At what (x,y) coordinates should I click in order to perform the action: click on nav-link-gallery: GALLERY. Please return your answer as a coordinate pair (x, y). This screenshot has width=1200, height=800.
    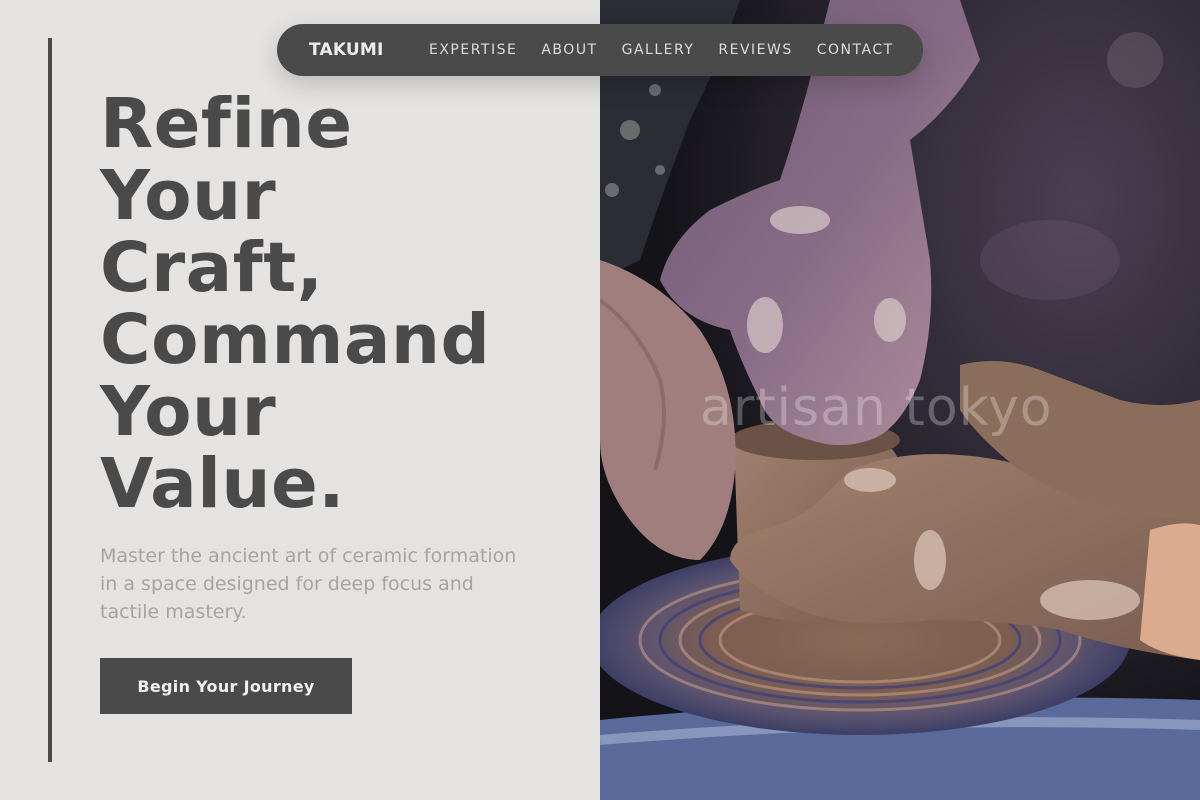
    Looking at the image, I should click on (658, 50).